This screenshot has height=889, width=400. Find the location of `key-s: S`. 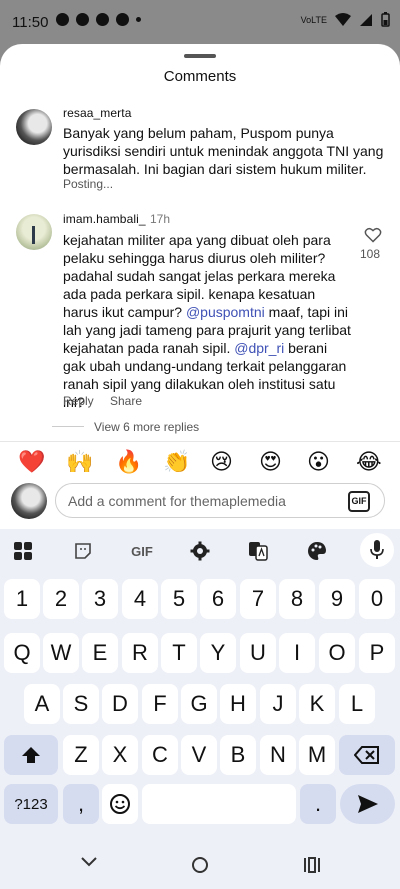

key-s: S is located at coordinates (81, 704).